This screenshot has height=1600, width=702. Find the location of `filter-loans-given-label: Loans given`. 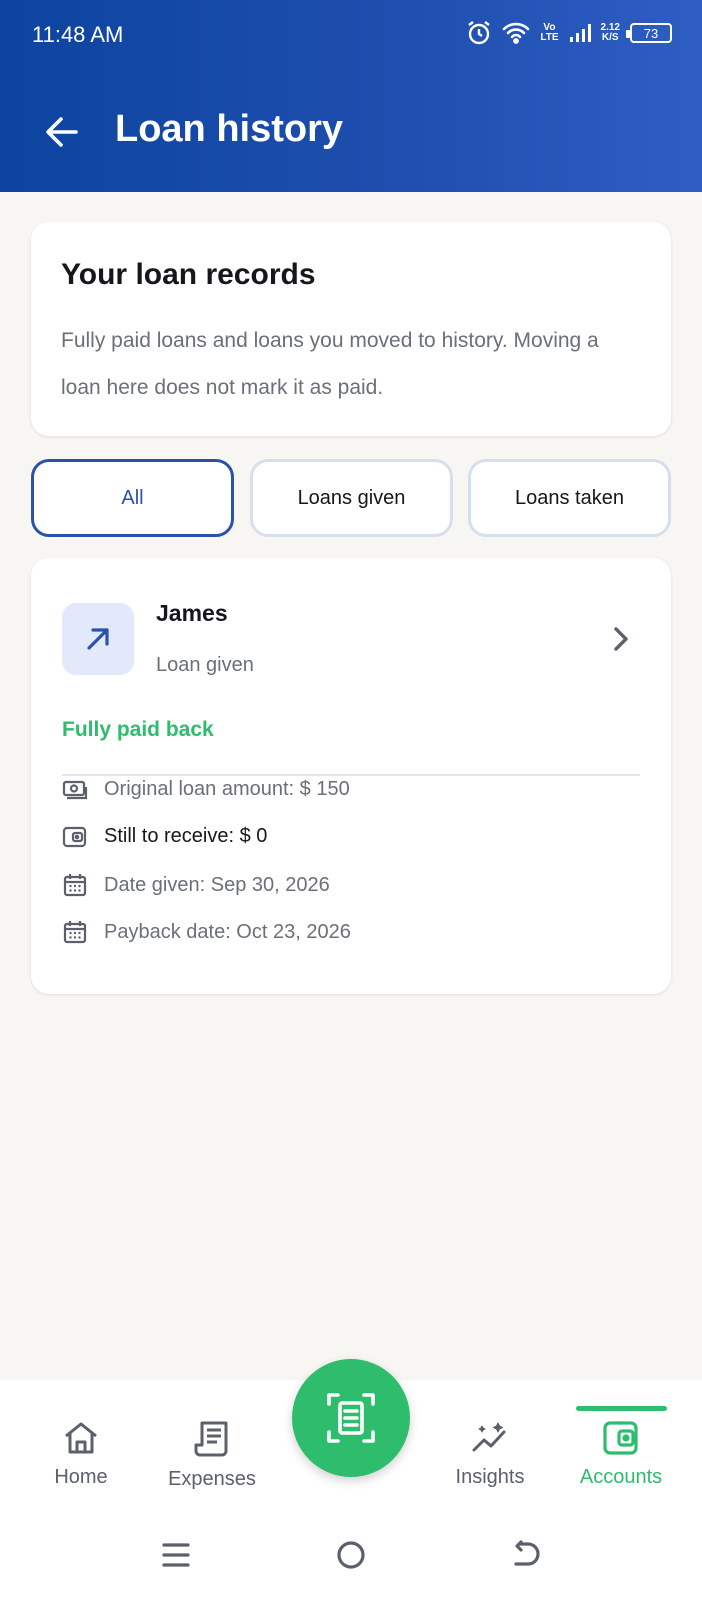

filter-loans-given-label: Loans given is located at coordinates (351, 497).